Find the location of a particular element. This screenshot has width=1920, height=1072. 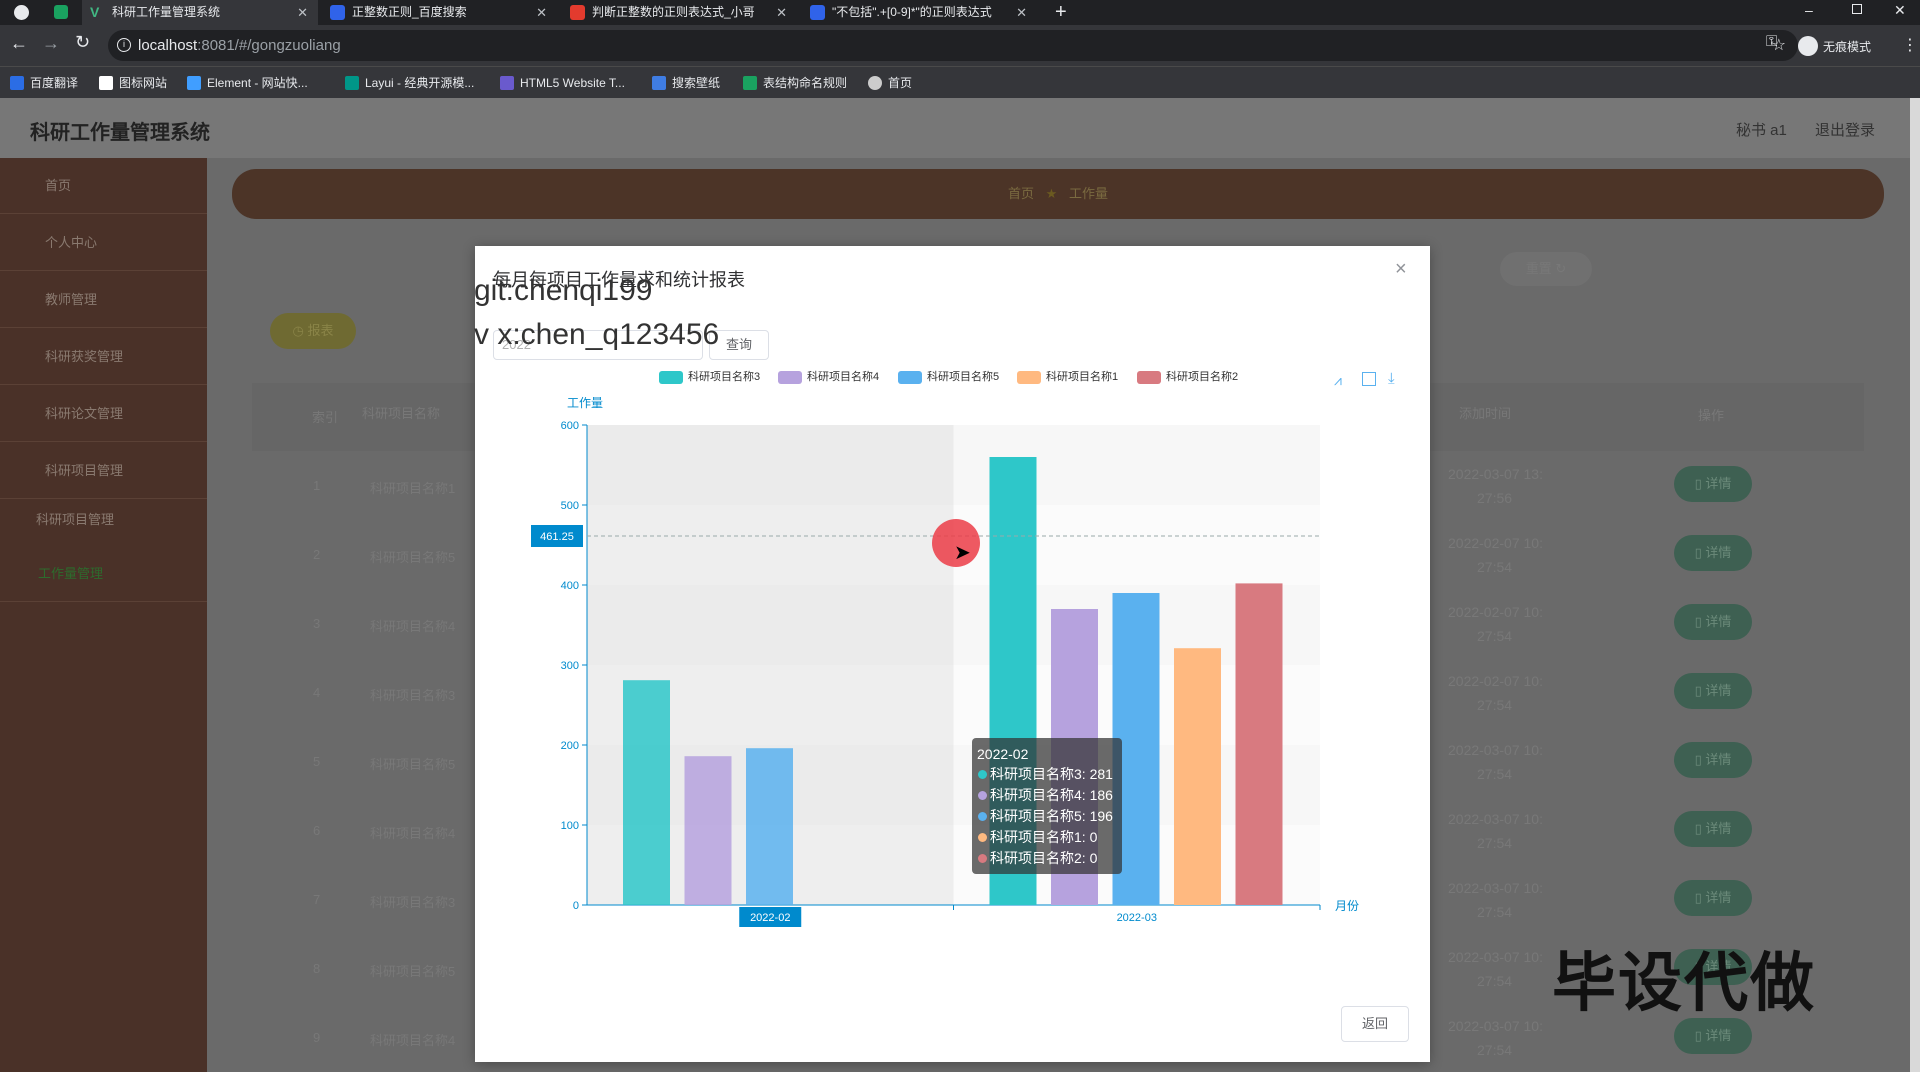

tooltip-row-text: 科研项目名称1: 0 is located at coordinates (1044, 837).